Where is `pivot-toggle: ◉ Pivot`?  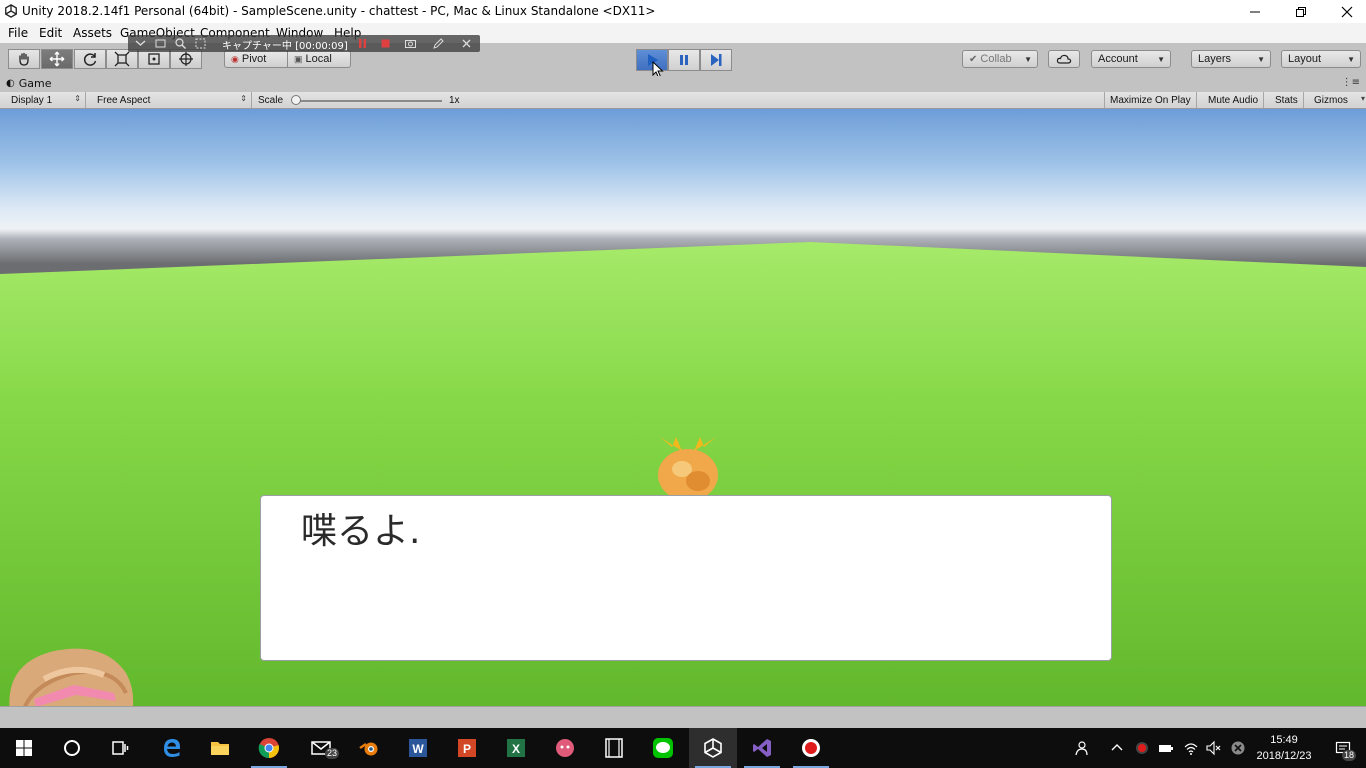 pivot-toggle: ◉ Pivot is located at coordinates (256, 59).